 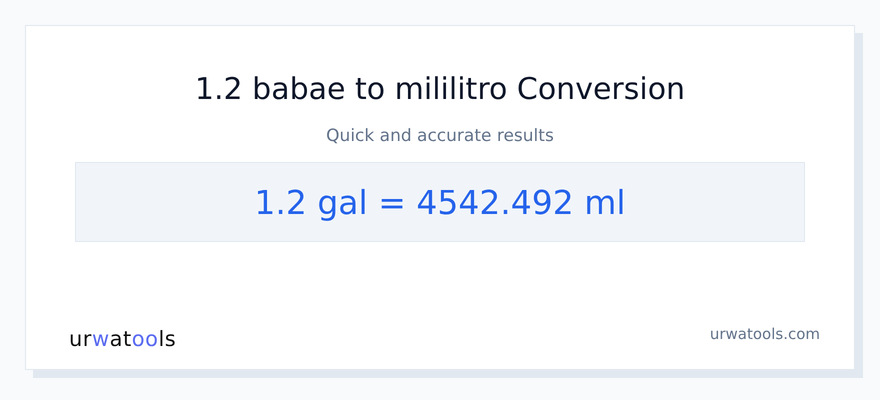 I want to click on conversion-result: 1.2 gal = 4542.492 ml, so click(x=440, y=202).